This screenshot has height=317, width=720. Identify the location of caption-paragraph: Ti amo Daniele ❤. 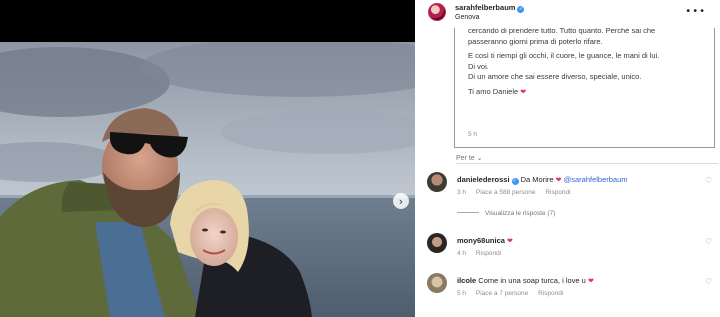
(588, 92).